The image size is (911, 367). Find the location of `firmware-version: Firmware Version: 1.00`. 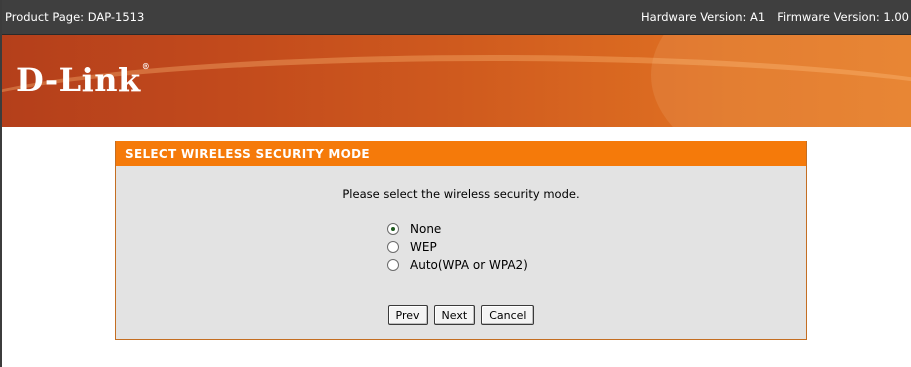

firmware-version: Firmware Version: 1.00 is located at coordinates (843, 17).